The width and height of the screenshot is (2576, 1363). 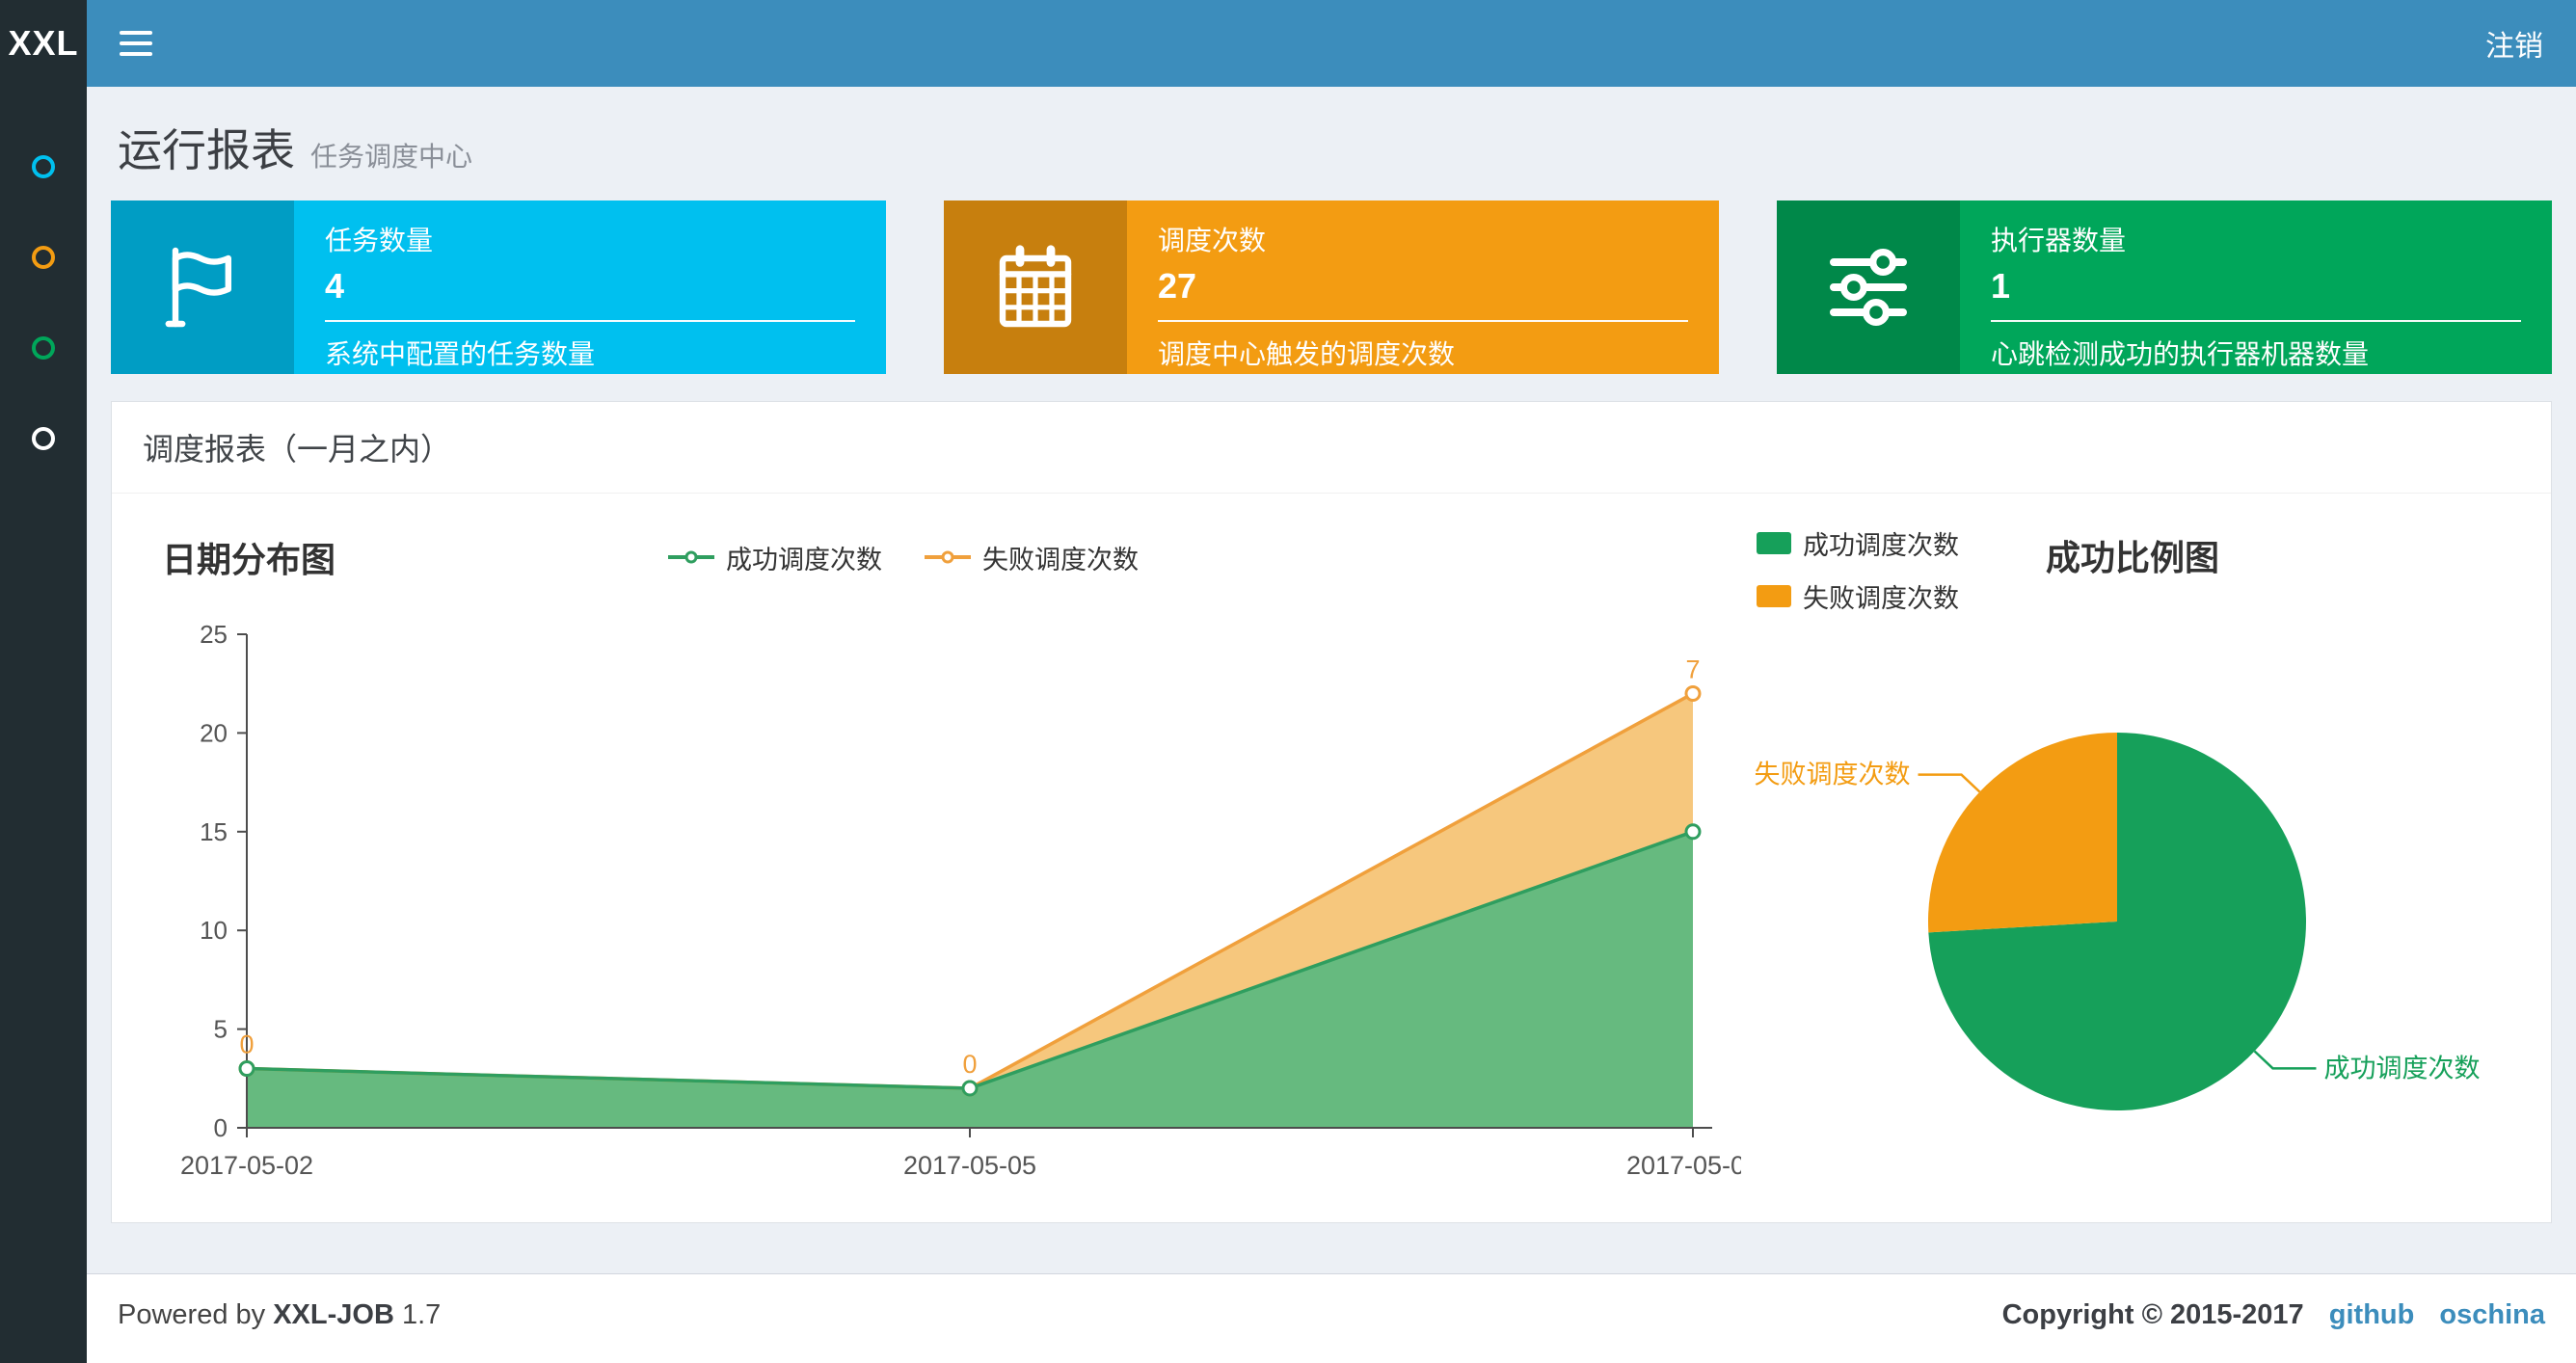 I want to click on flag-icon, so click(x=203, y=287).